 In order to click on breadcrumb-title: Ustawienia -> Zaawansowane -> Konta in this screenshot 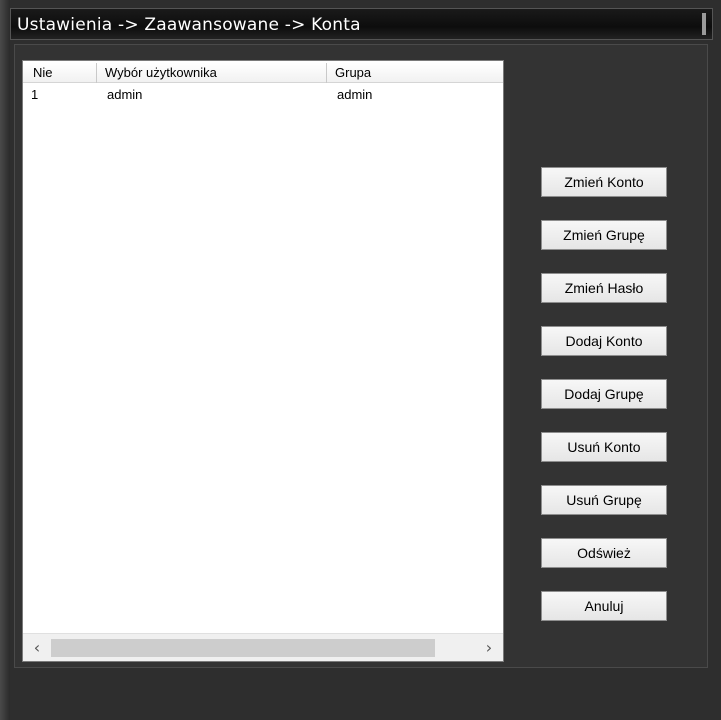, I will do `click(189, 25)`.